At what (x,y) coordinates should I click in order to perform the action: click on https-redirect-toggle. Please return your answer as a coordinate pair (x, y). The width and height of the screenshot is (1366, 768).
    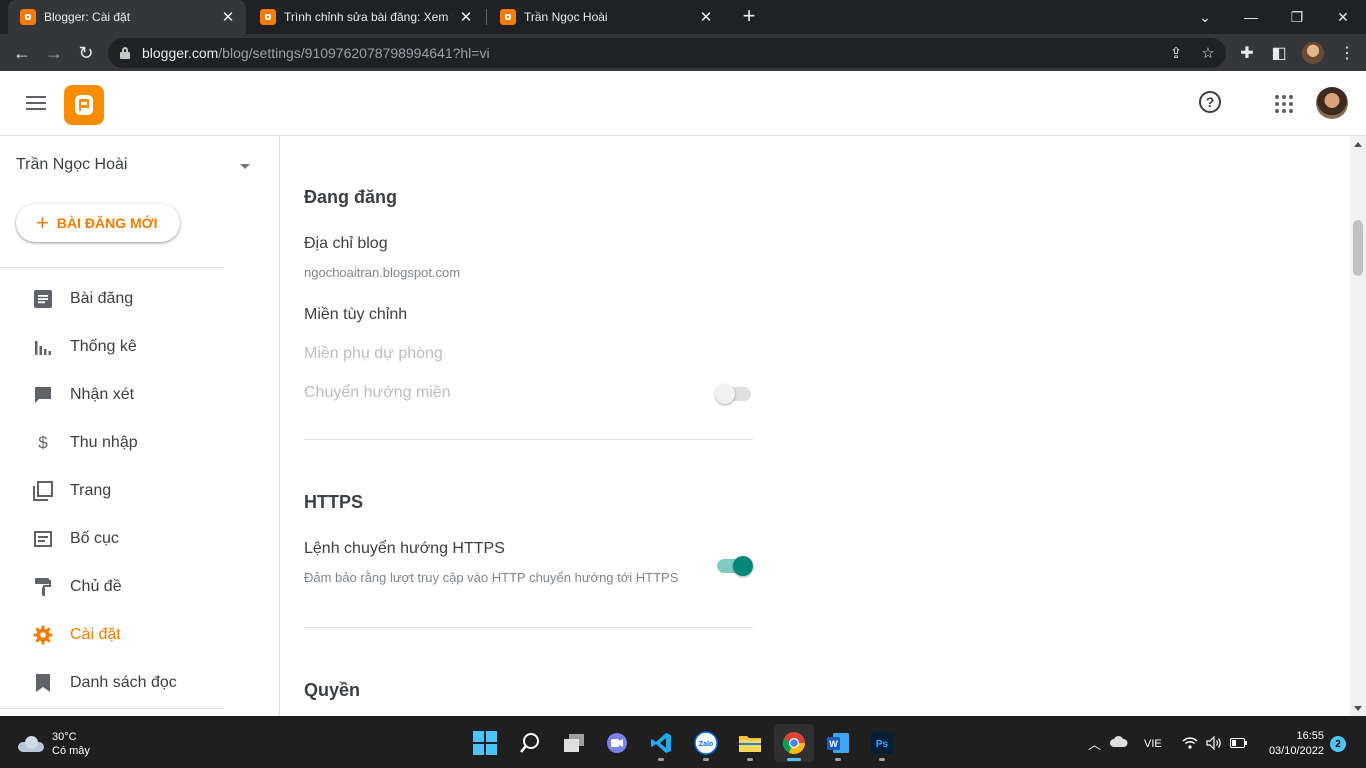
    Looking at the image, I should click on (734, 566).